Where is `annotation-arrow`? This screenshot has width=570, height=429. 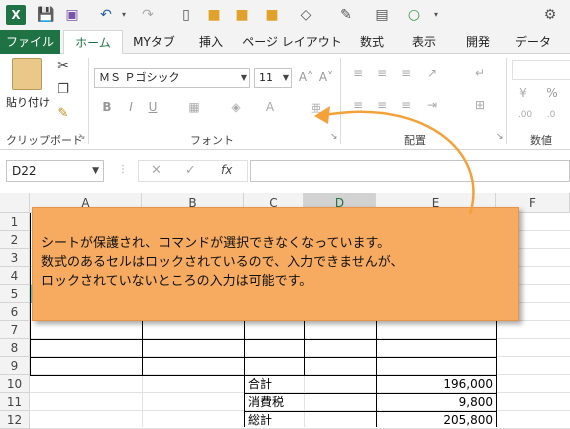
annotation-arrow is located at coordinates (394, 160).